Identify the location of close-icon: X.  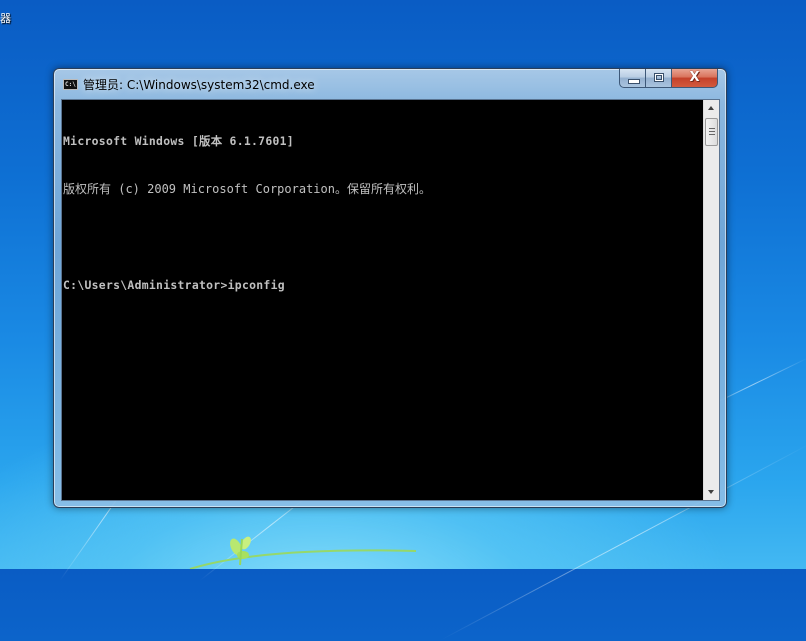
(694, 77).